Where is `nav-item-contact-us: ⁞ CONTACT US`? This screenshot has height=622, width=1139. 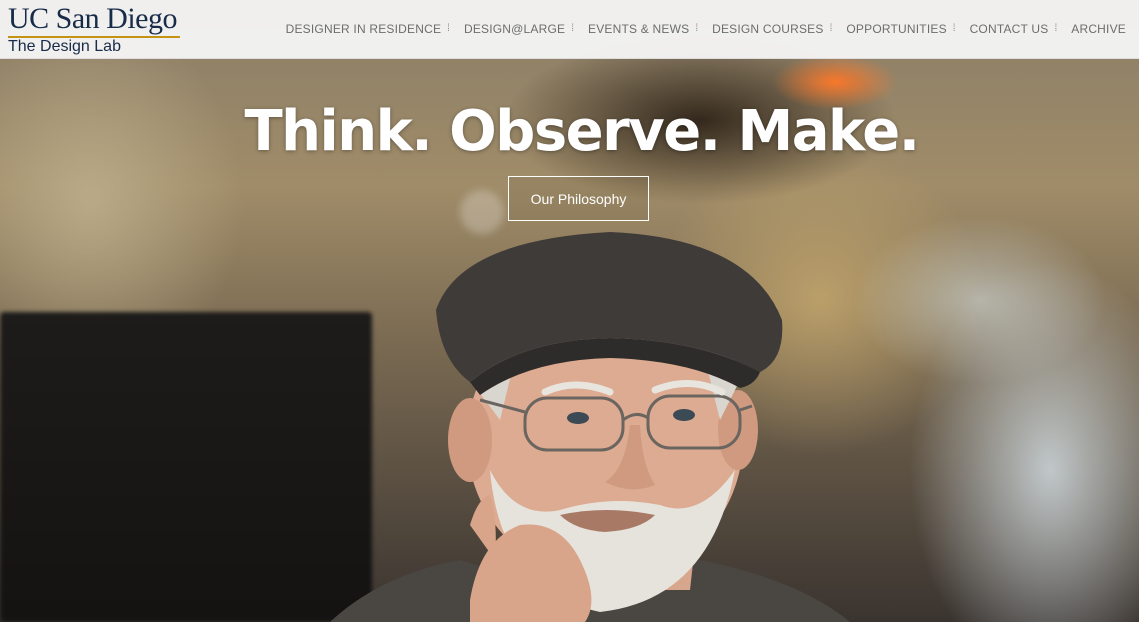 nav-item-contact-us: ⁞ CONTACT US is located at coordinates (998, 29).